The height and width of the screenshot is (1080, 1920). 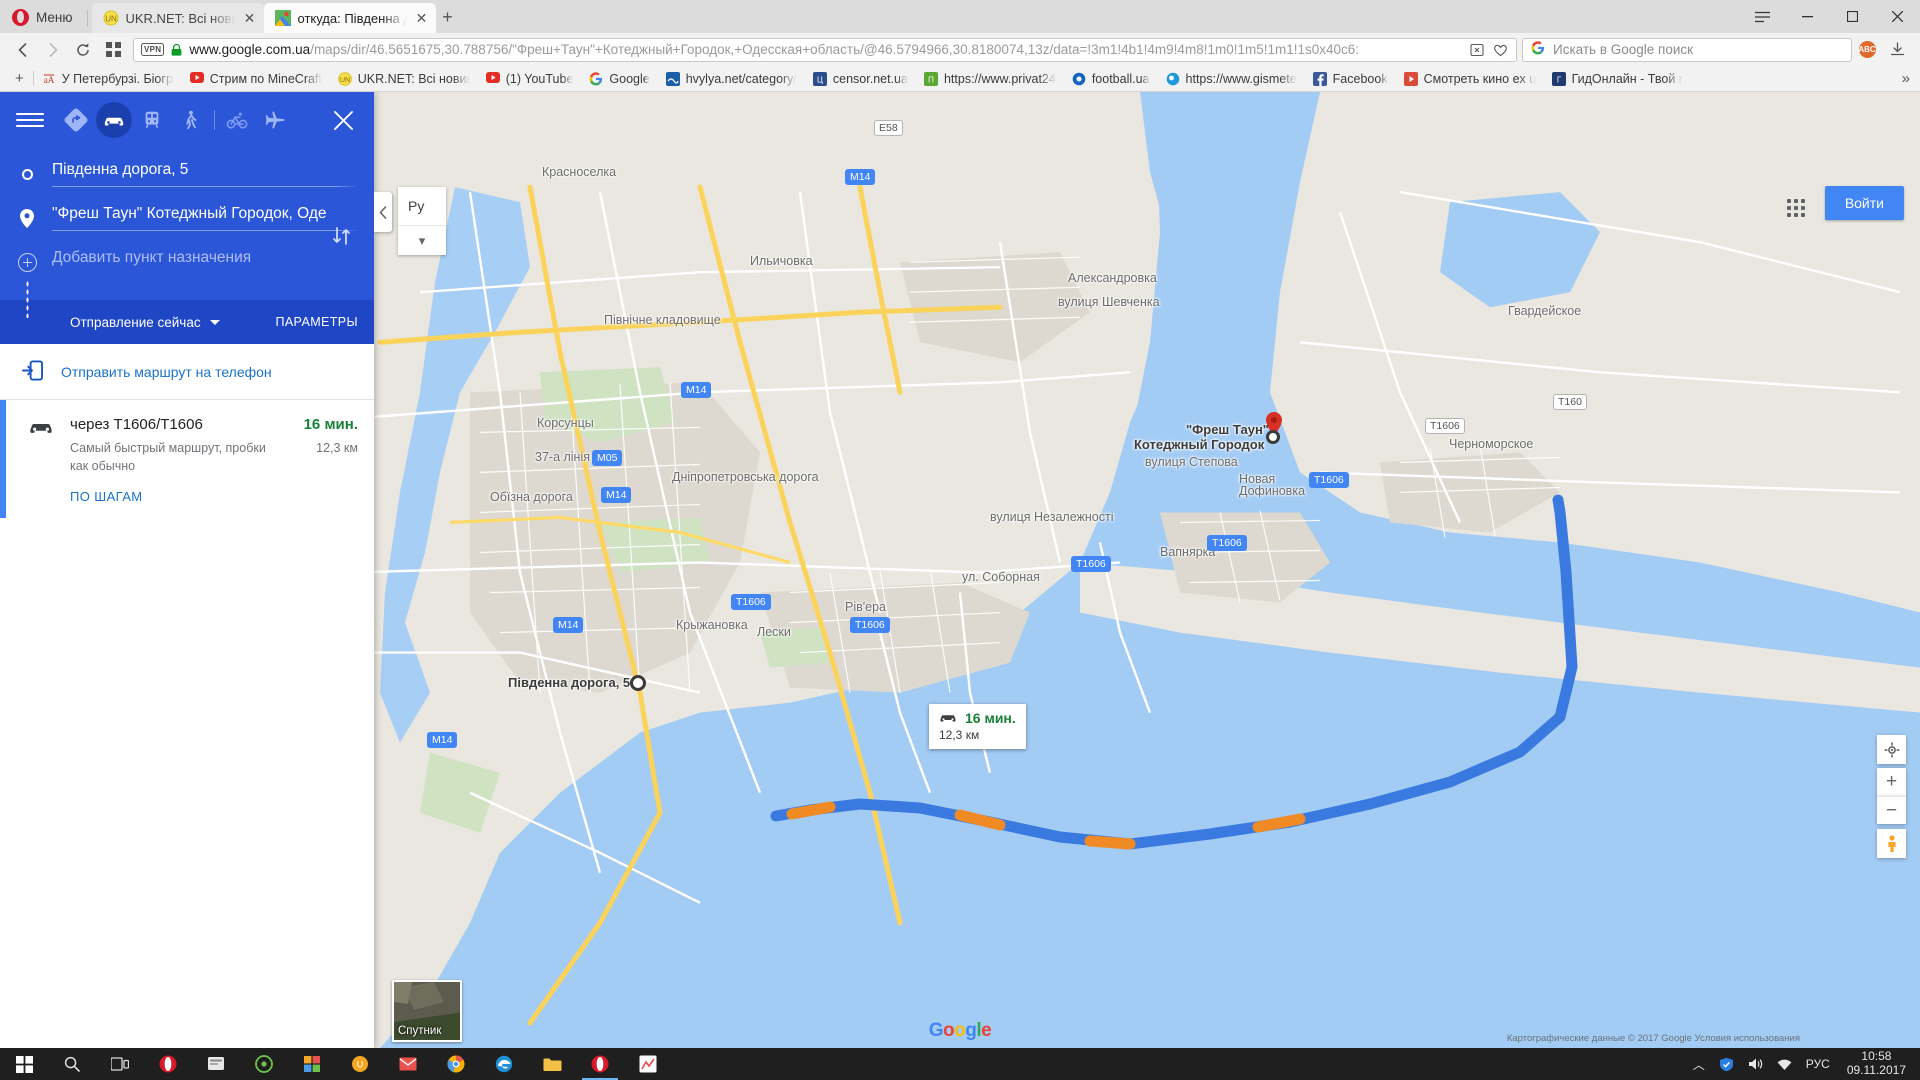 I want to click on map-place-label: Дніпропетровська дорога, so click(x=745, y=477).